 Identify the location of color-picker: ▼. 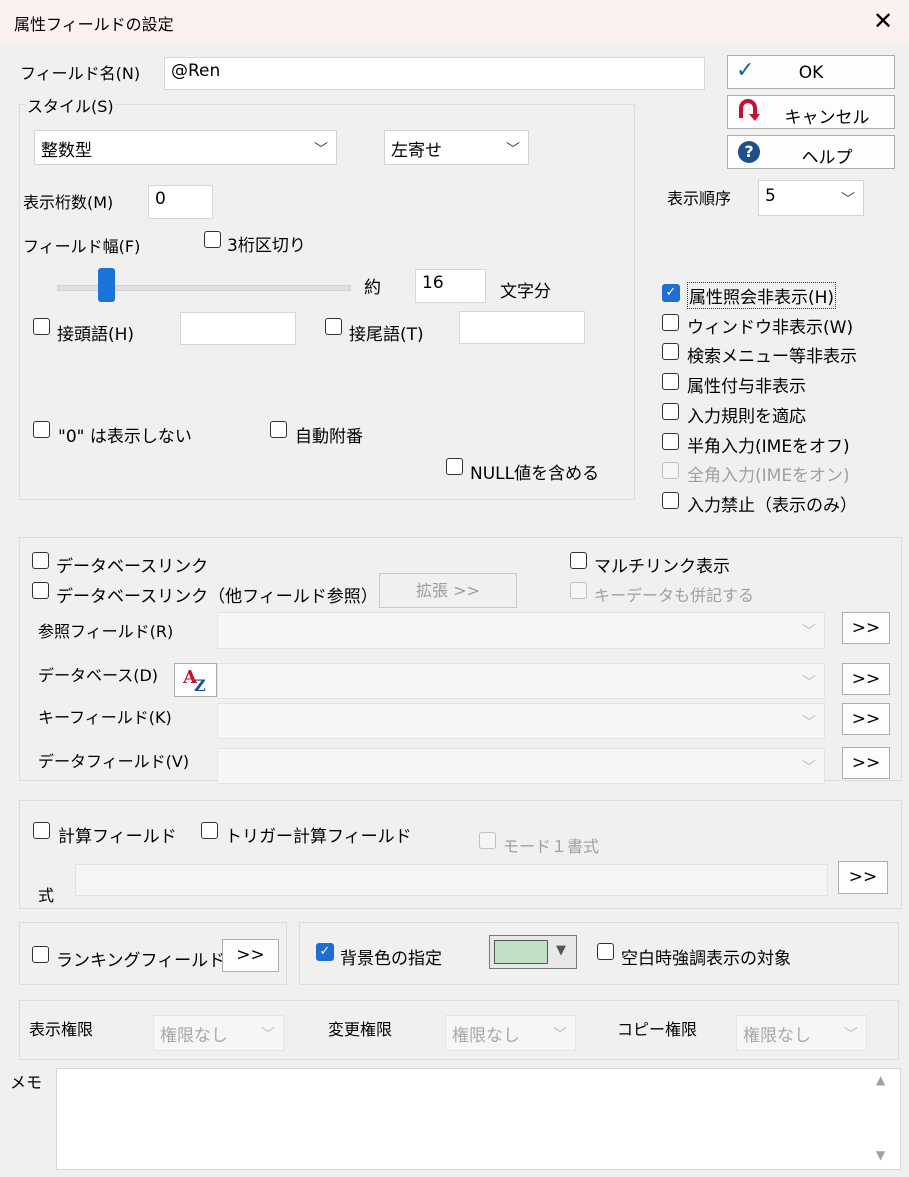
(533, 952).